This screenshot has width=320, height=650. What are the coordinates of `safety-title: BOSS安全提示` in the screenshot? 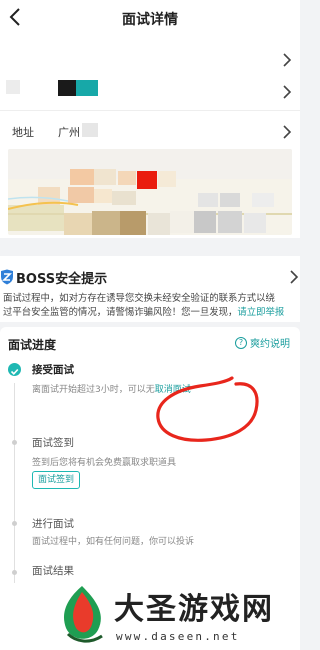 It's located at (62, 279).